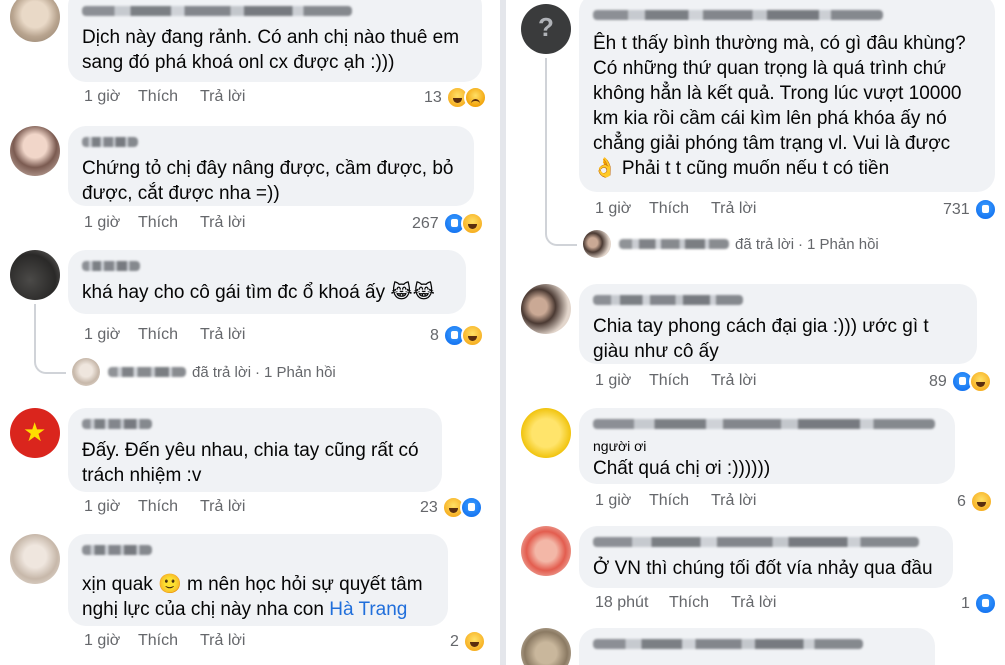  What do you see at coordinates (451, 507) in the screenshot?
I see `reaction-summary: 23` at bounding box center [451, 507].